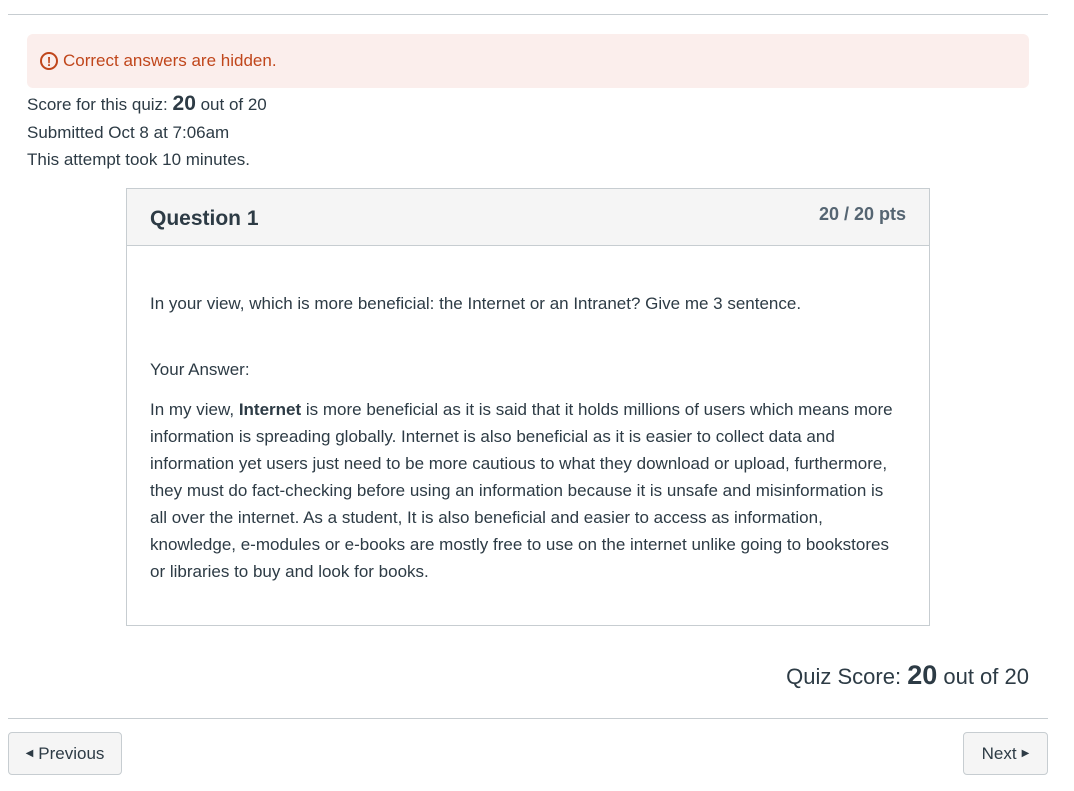 This screenshot has width=1074, height=791. I want to click on quiz-score-value: 20, so click(922, 675).